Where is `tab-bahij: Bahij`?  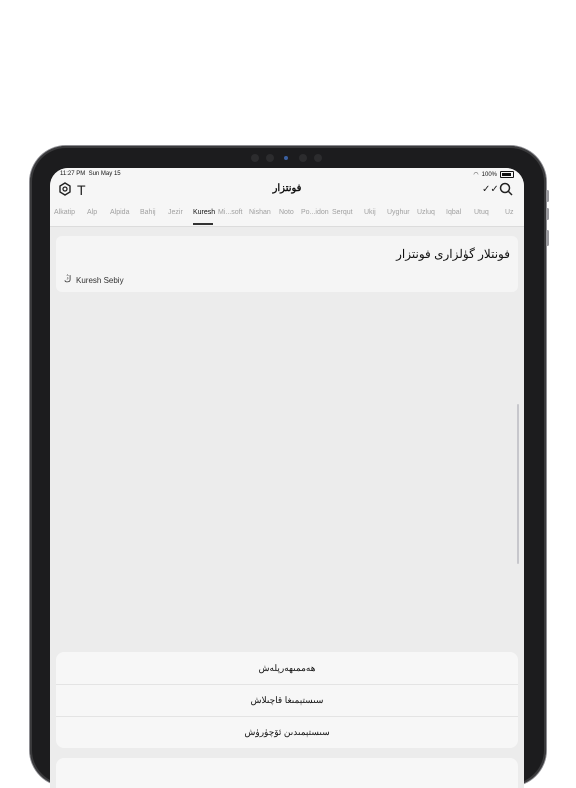
tab-bahij: Bahij is located at coordinates (148, 212).